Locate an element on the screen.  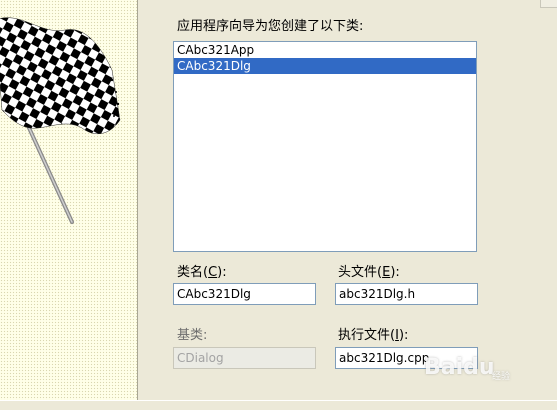
list-item-capp: CAbc321App is located at coordinates (325, 50).